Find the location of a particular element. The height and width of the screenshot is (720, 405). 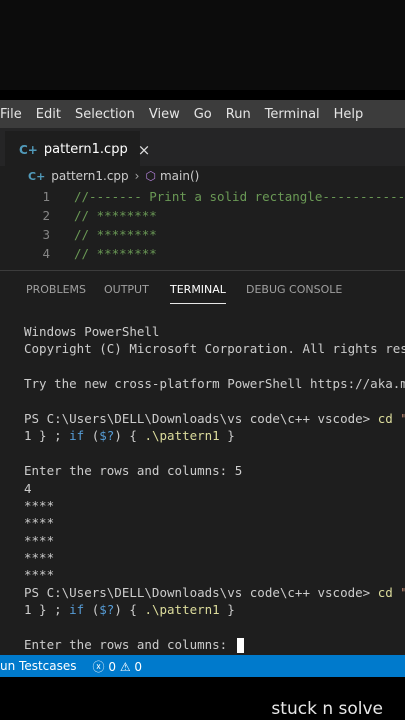

menu-edit: Edit is located at coordinates (48, 114).